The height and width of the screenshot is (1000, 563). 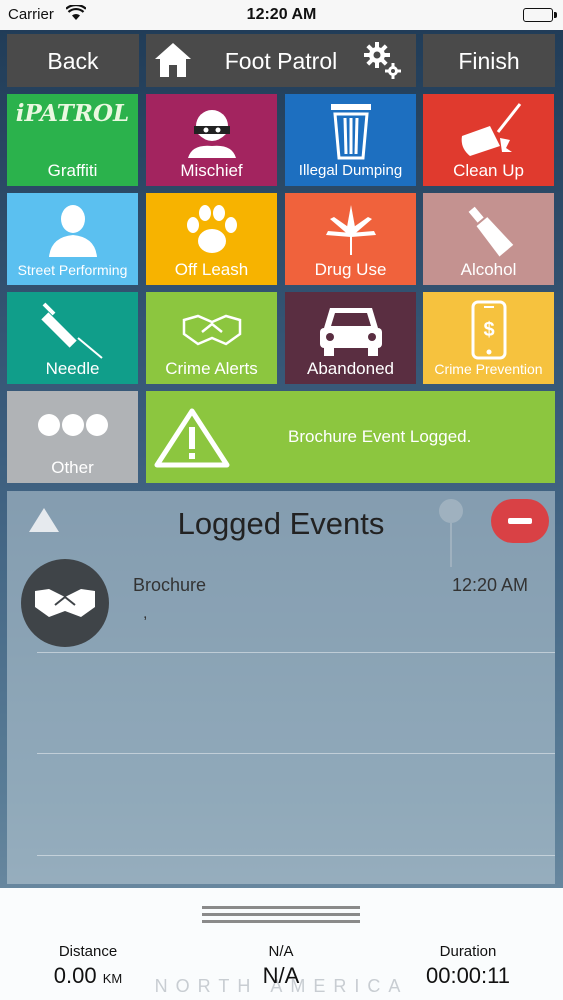 What do you see at coordinates (112, 978) in the screenshot?
I see `distance-unit: KM` at bounding box center [112, 978].